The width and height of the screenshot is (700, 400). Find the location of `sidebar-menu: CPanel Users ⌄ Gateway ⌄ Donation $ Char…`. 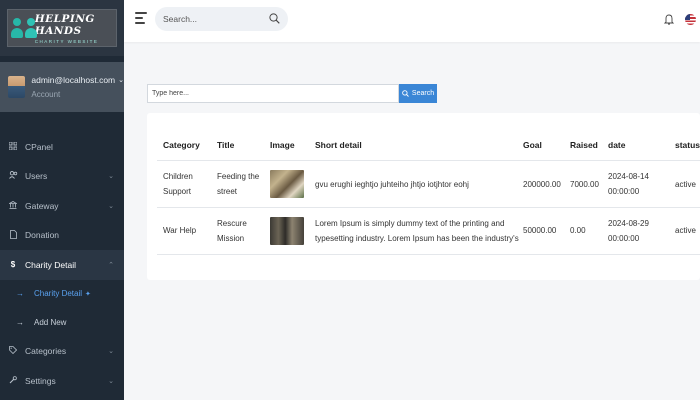

sidebar-menu: CPanel Users ⌄ Gateway ⌄ Donation $ Char… is located at coordinates (62, 264).